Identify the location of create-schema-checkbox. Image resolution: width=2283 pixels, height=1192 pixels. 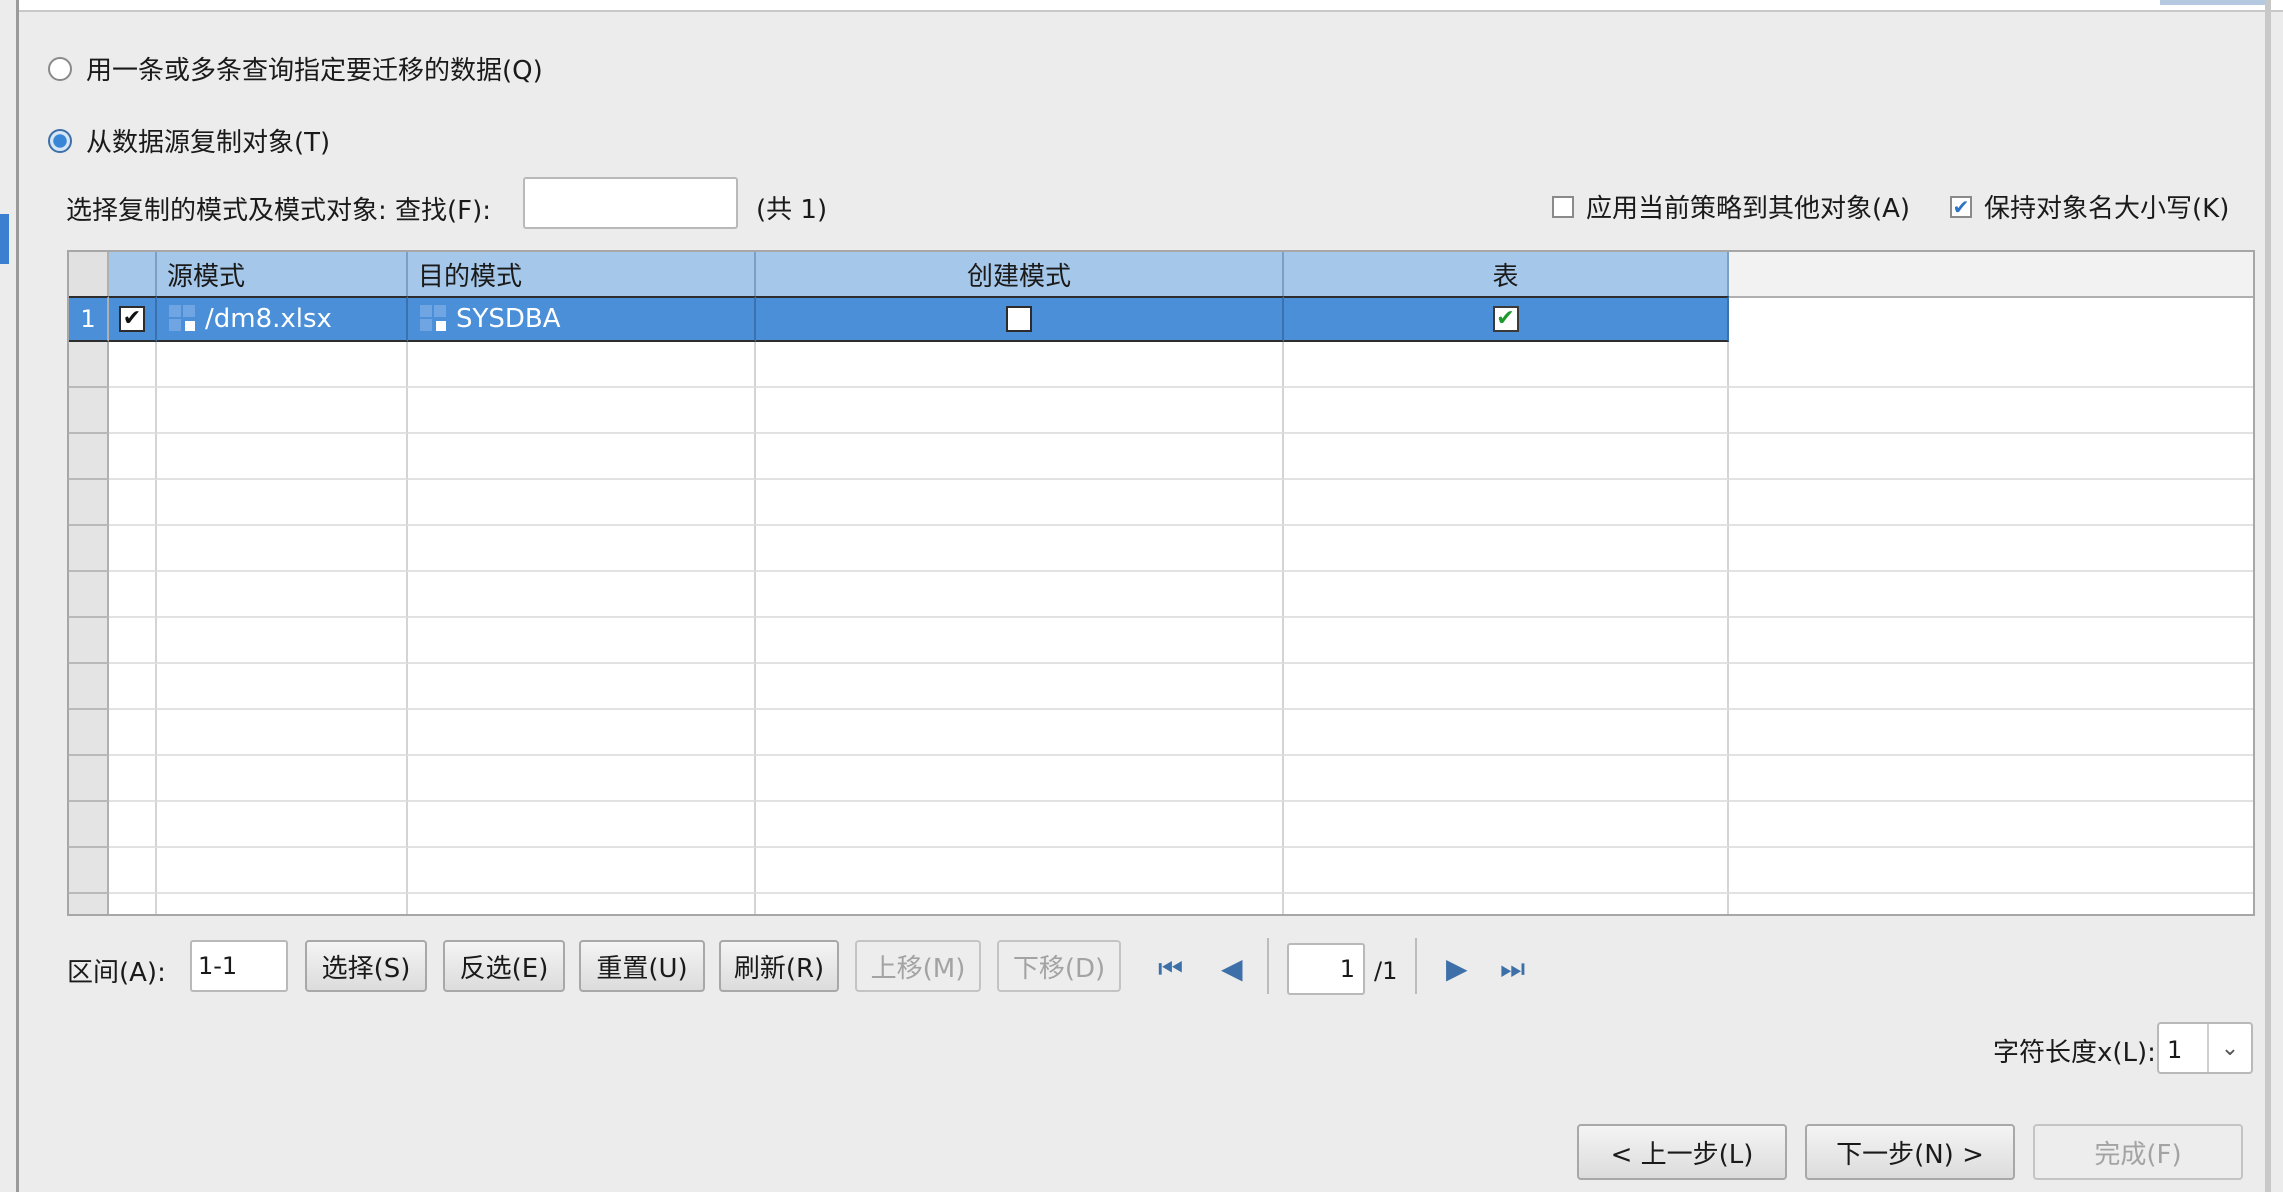
(1019, 319).